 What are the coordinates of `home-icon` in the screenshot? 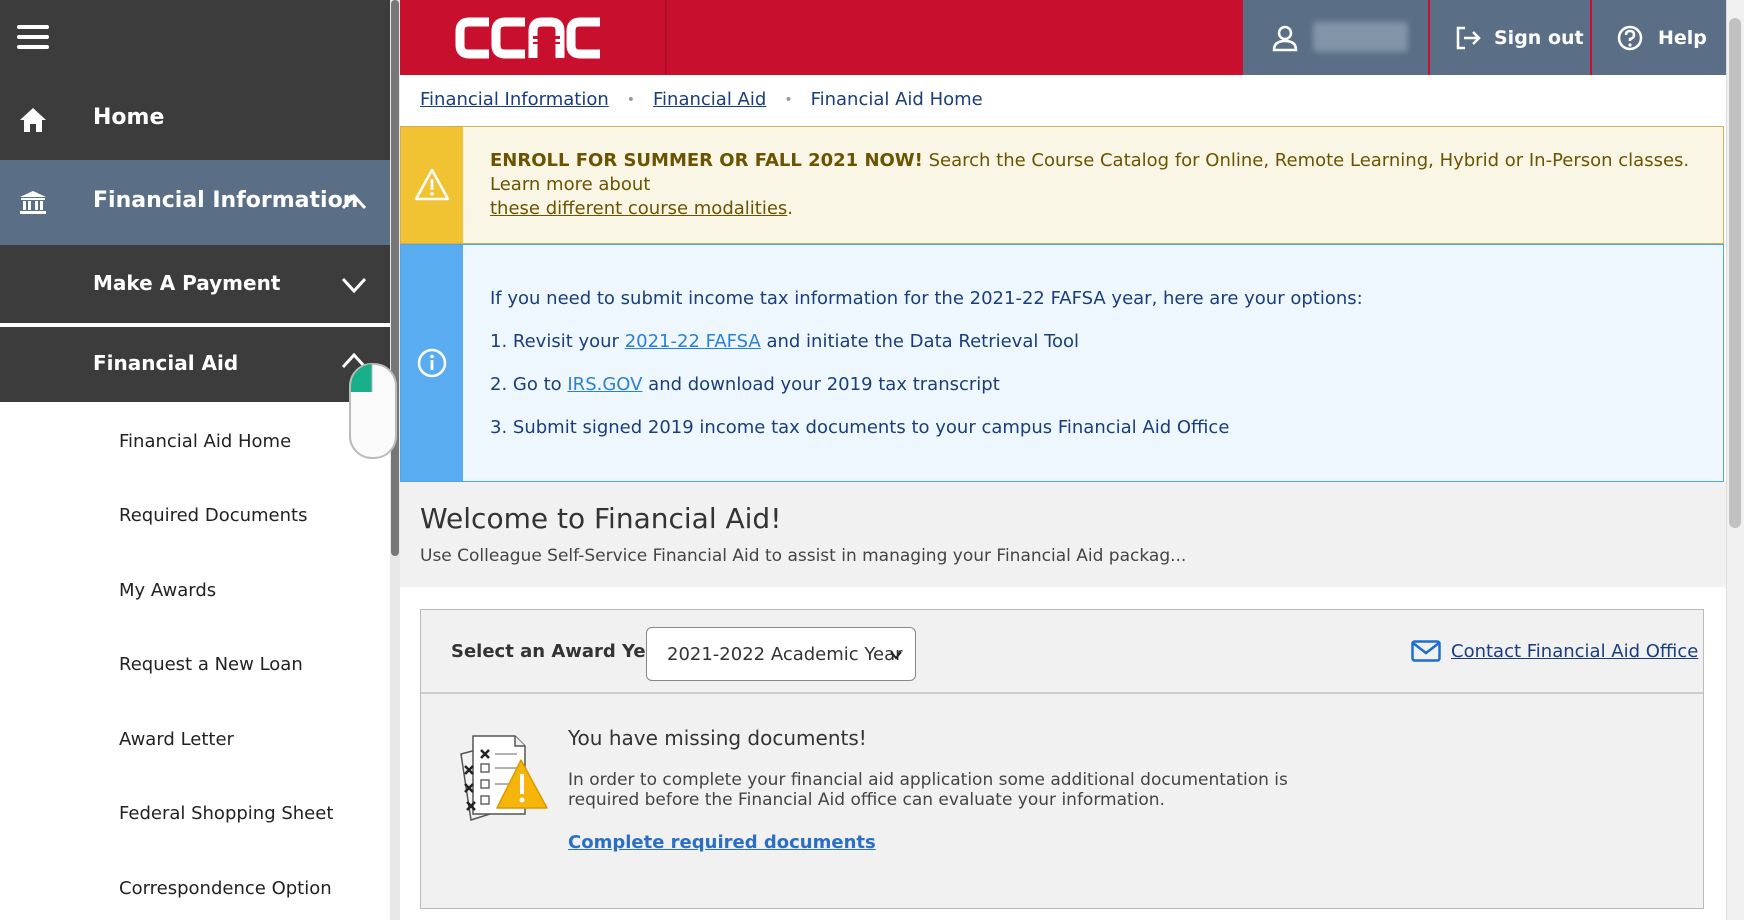 It's located at (33, 120).